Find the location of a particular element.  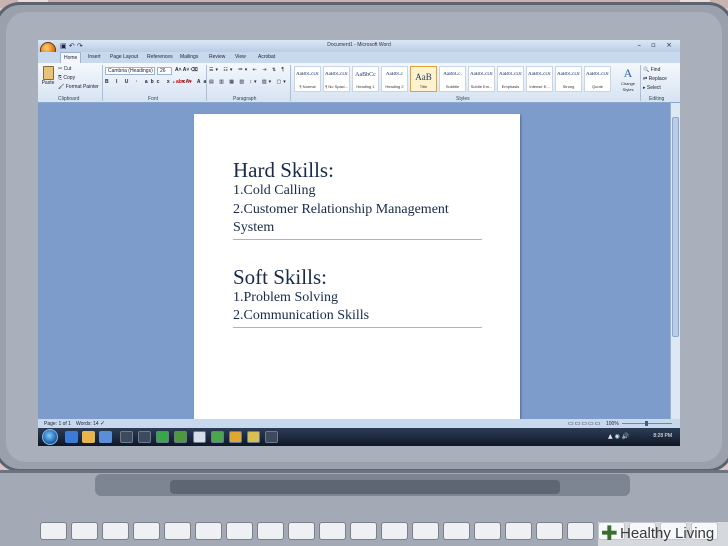

font-size-box: 26 is located at coordinates (164, 71).